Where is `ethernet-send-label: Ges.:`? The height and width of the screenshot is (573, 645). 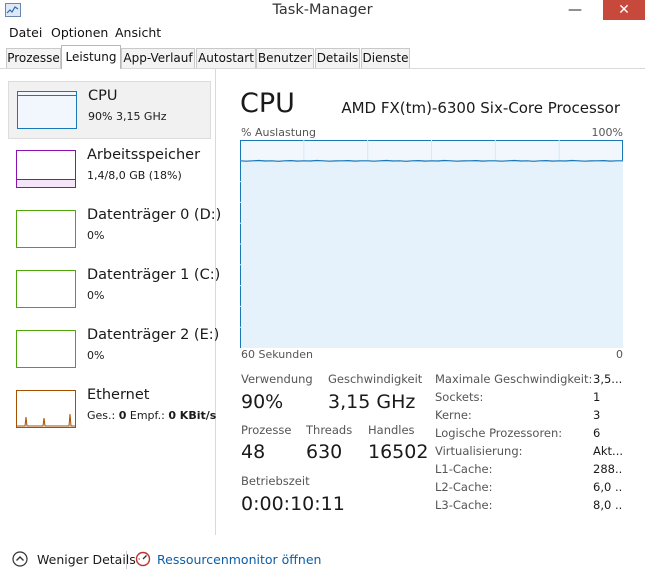
ethernet-send-label: Ges.: is located at coordinates (103, 415).